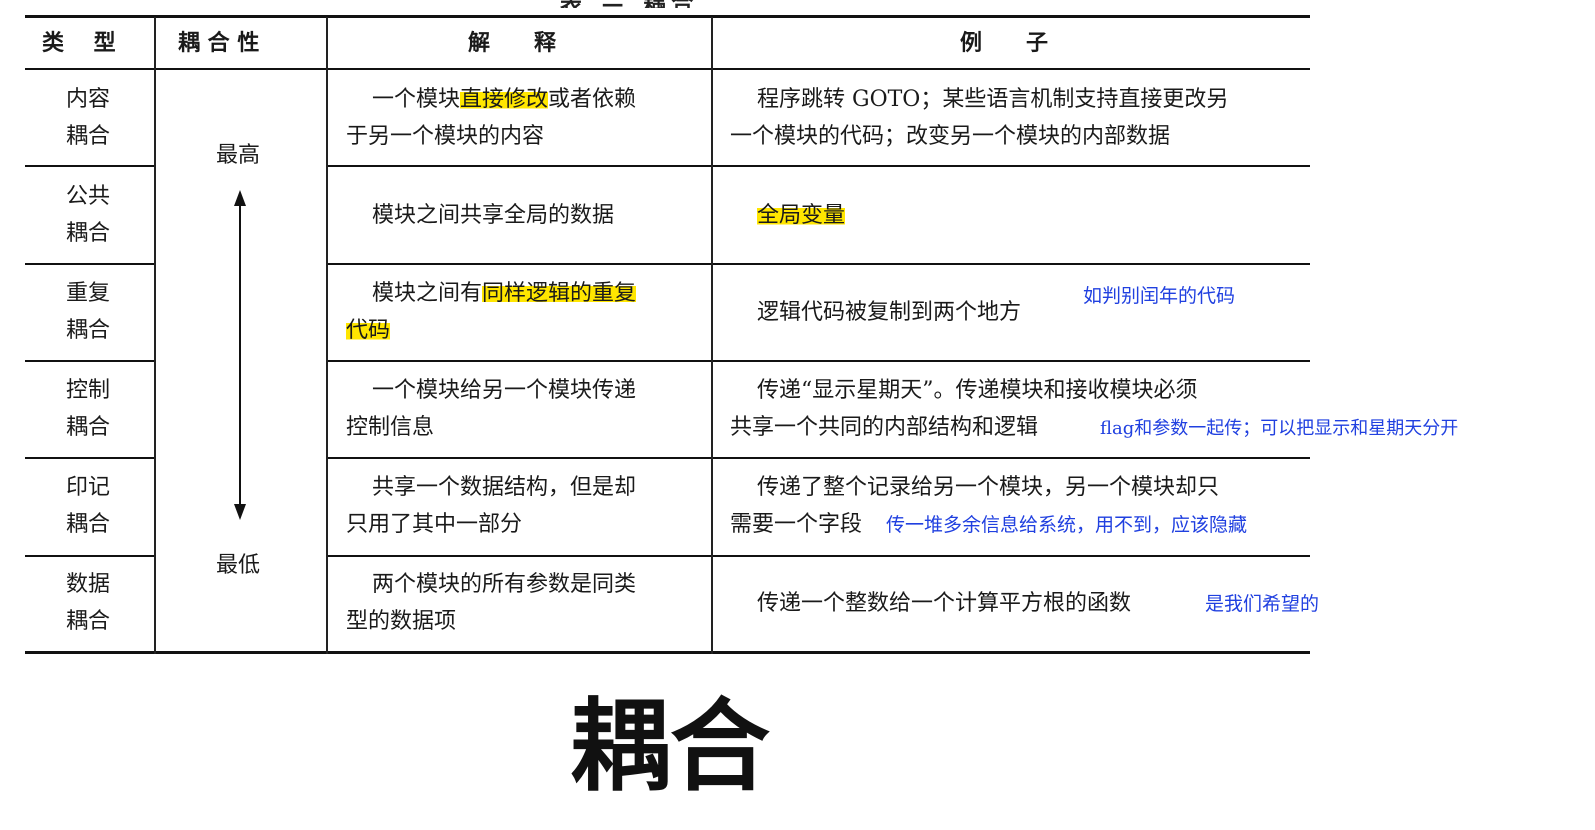 The width and height of the screenshot is (1595, 830). What do you see at coordinates (219, 43) in the screenshot?
I see `header-coupling: 耦 合 性` at bounding box center [219, 43].